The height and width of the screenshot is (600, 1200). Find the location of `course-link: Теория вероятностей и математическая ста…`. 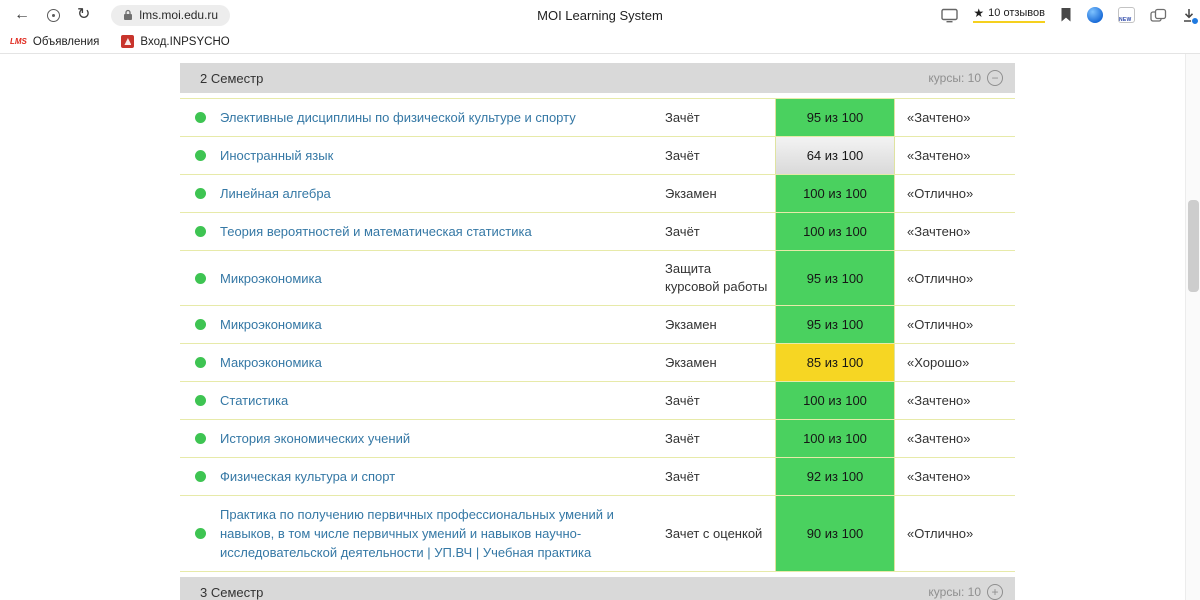

course-link: Теория вероятностей и математическая ста… is located at coordinates (376, 231).